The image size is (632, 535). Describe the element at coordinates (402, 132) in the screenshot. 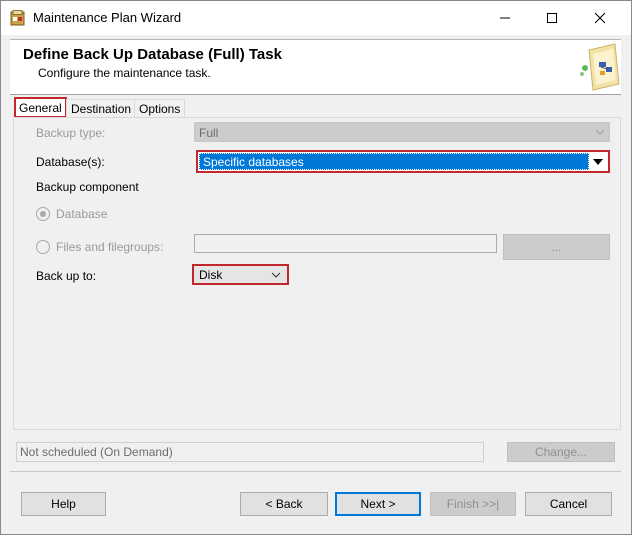

I see `backup-type-select: Full` at that location.